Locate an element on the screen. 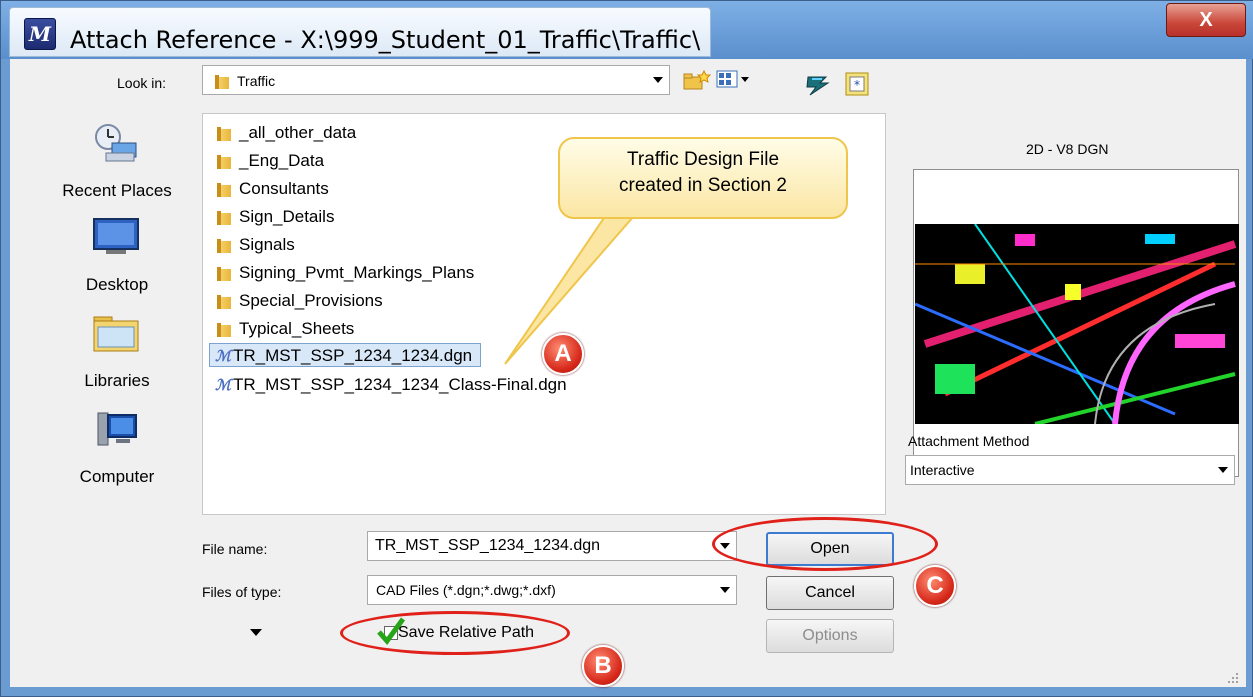  attachment-settings-icon: * is located at coordinates (857, 83).